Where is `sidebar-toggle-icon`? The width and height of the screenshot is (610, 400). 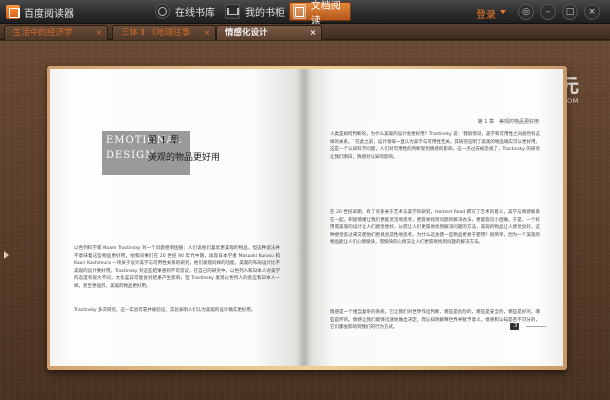
sidebar-toggle-icon is located at coordinates (6, 255).